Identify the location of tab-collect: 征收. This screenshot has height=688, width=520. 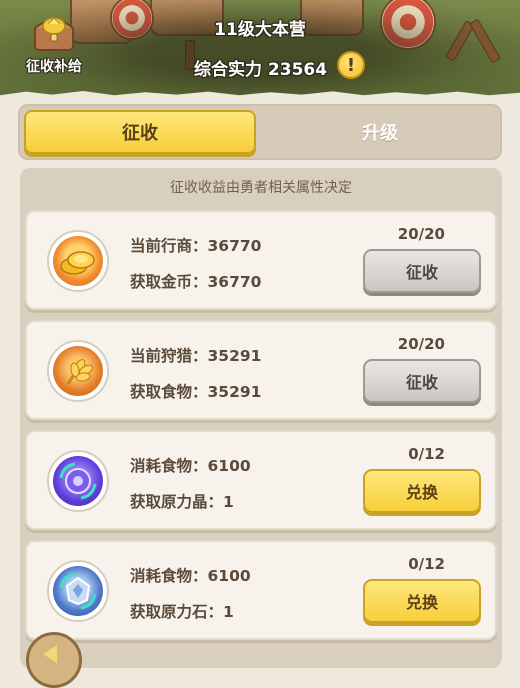
(140, 132).